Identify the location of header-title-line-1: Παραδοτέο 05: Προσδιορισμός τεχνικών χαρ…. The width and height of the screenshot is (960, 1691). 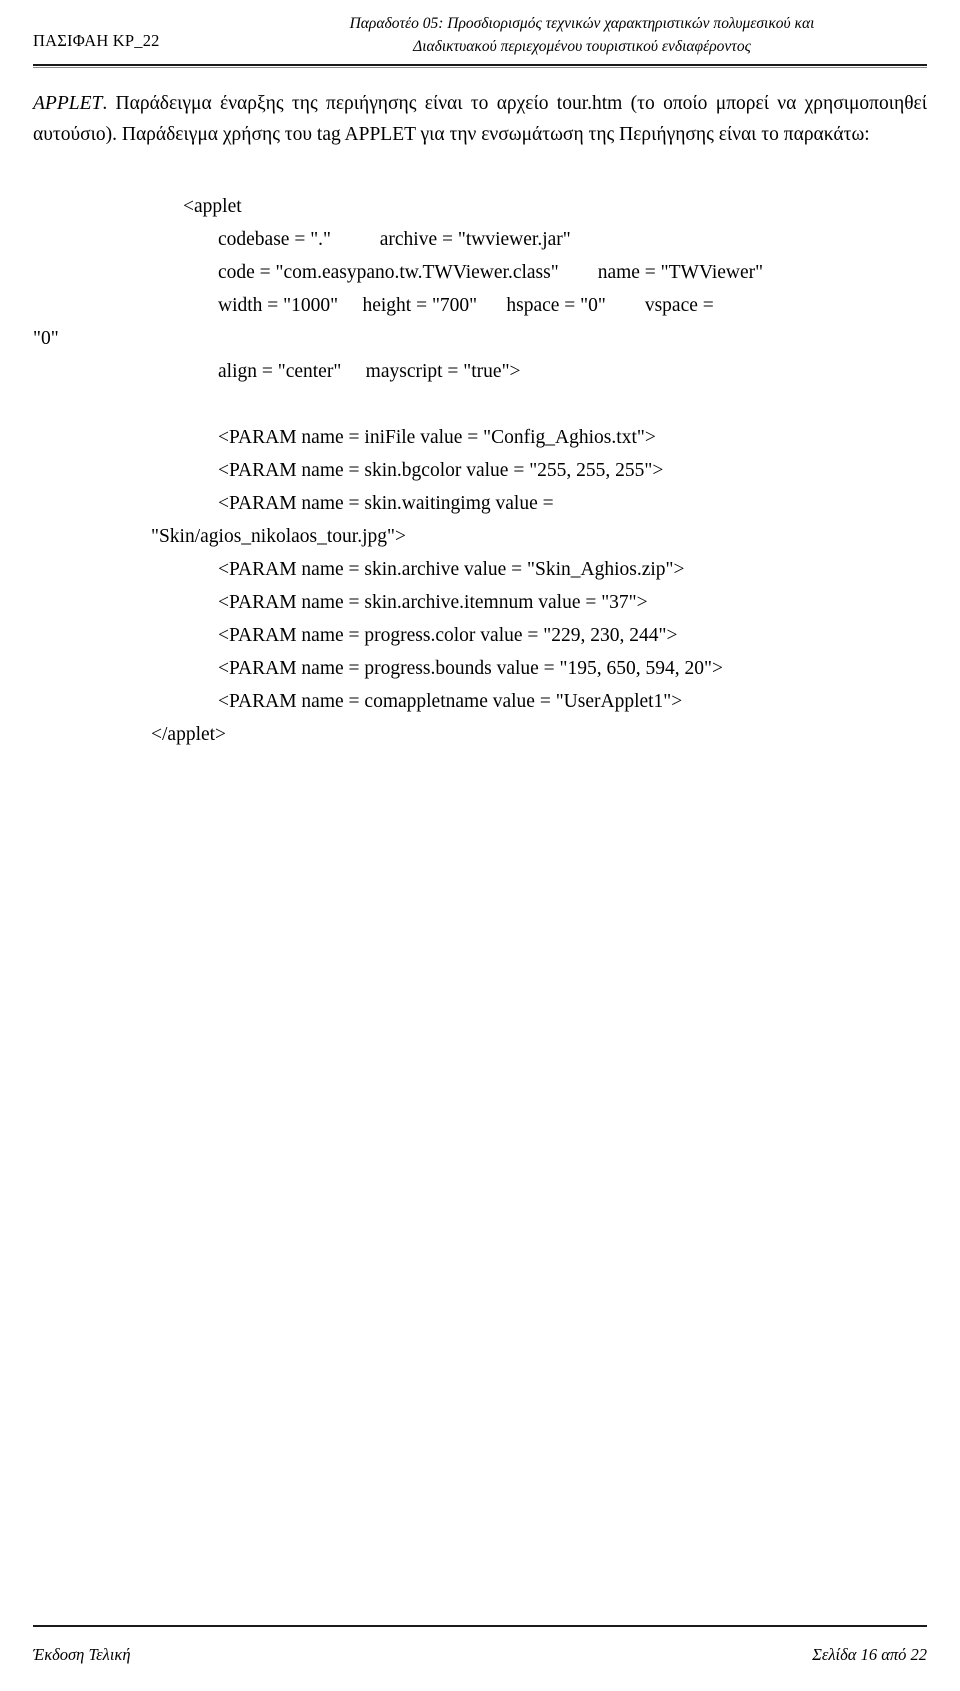
(582, 24).